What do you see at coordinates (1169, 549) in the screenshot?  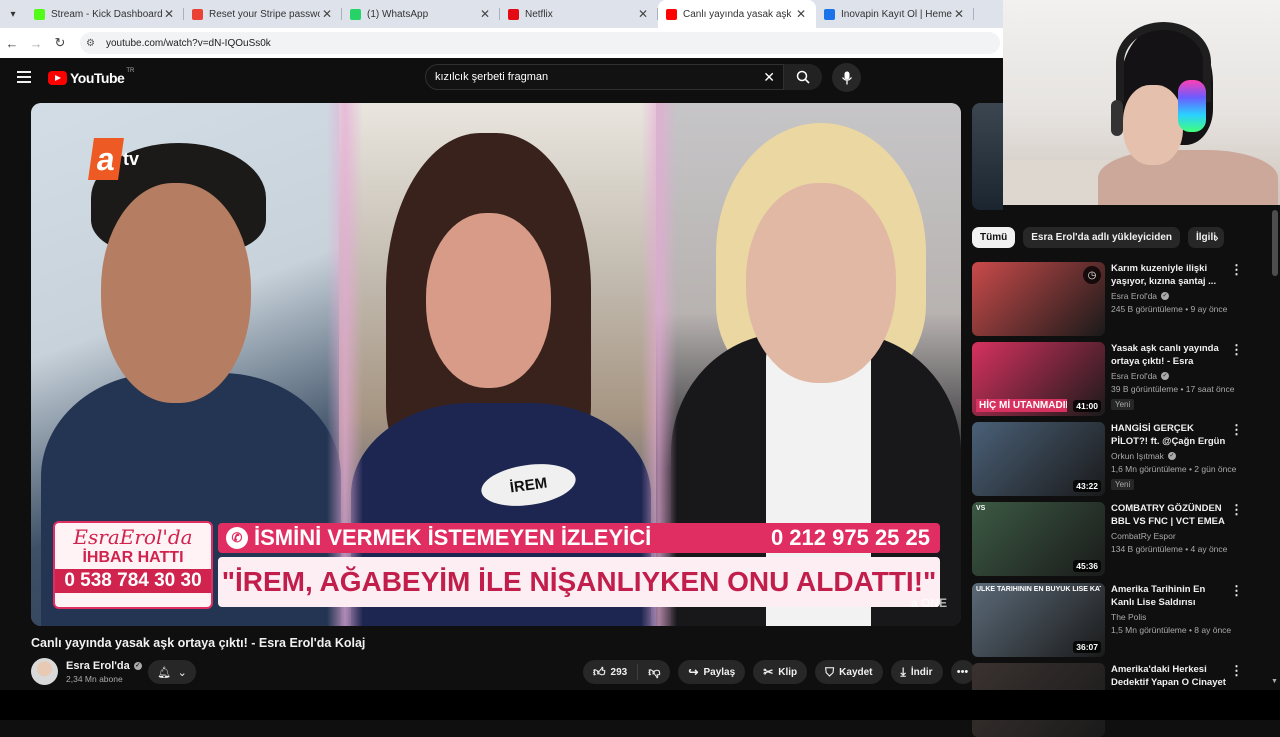 I see `video-meta: 134 B görüntüleme • 4 ay önce` at bounding box center [1169, 549].